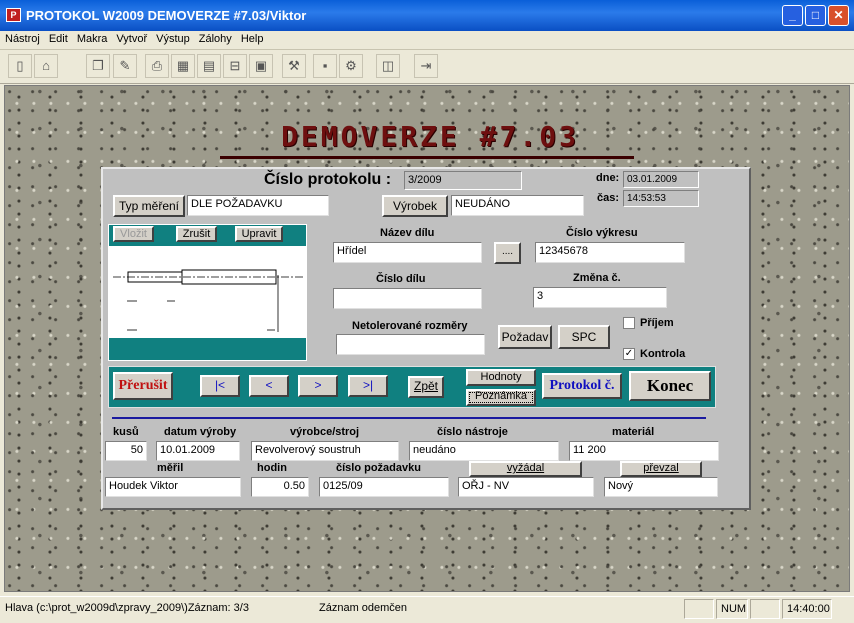  I want to click on production-date-field: 10.01.2009, so click(198, 451).